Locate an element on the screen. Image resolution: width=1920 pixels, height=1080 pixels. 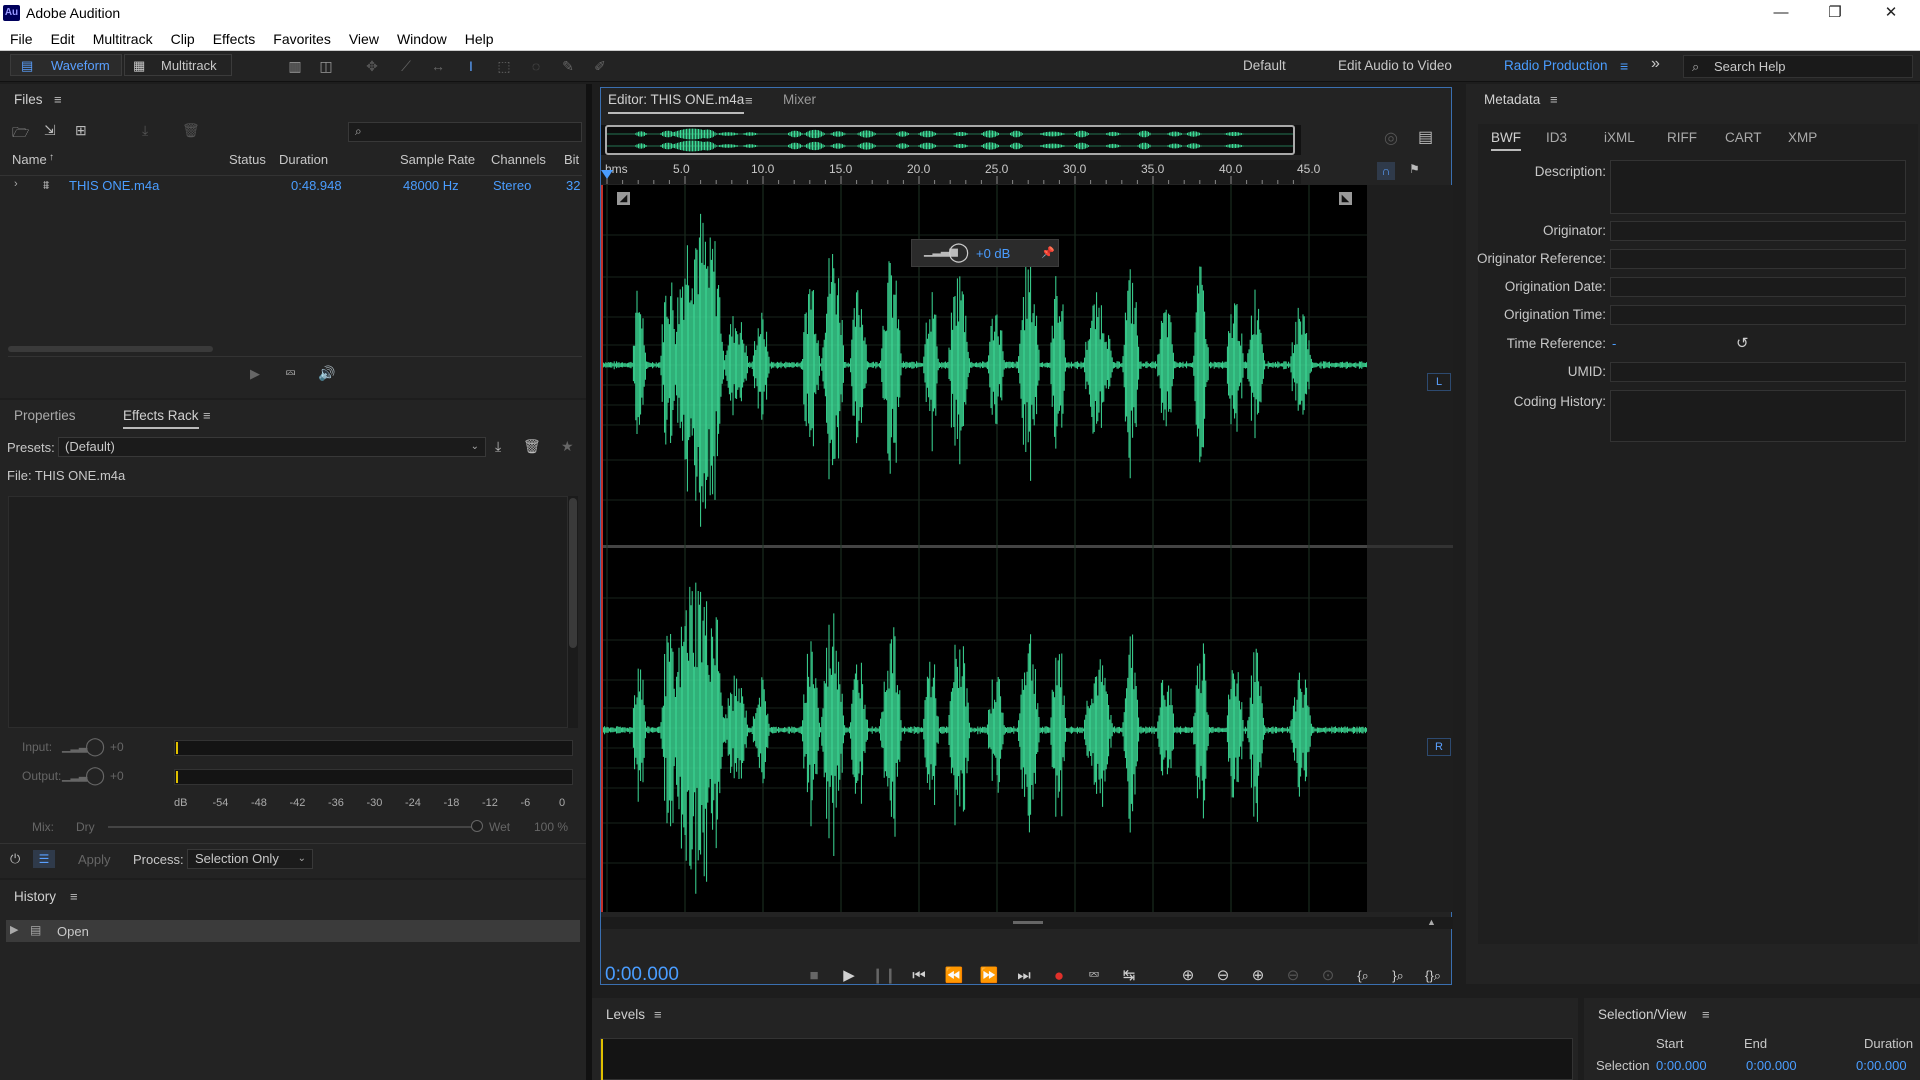
zoom-out-full-icon: ⊖ is located at coordinates (1293, 976).